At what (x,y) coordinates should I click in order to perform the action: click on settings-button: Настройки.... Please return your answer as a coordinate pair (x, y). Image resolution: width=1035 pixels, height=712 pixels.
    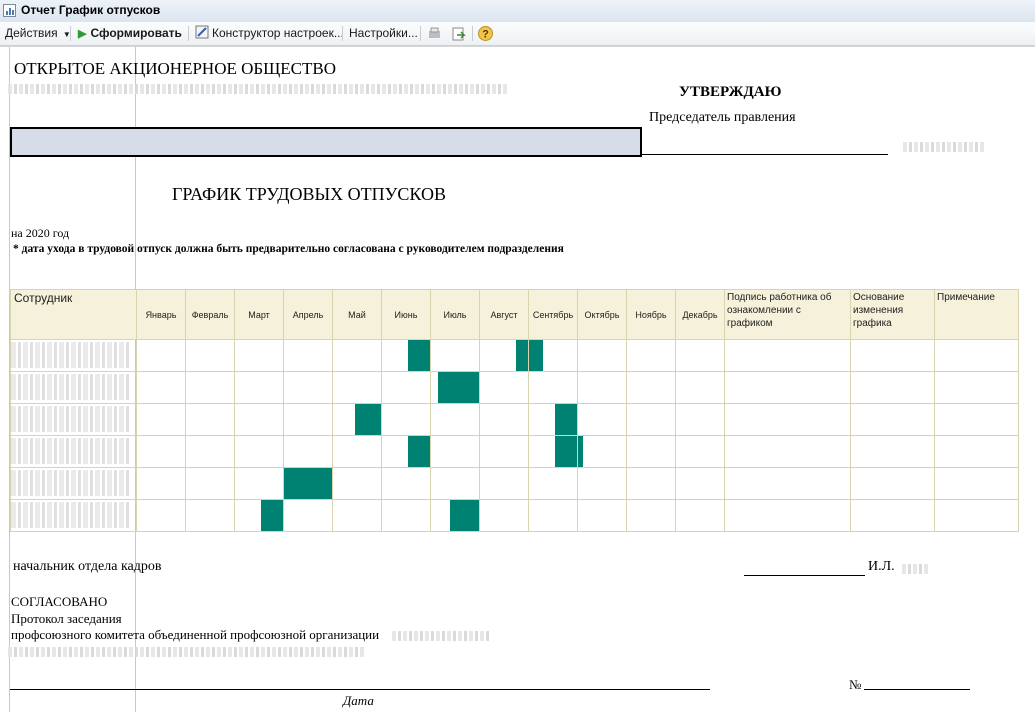
    Looking at the image, I should click on (383, 33).